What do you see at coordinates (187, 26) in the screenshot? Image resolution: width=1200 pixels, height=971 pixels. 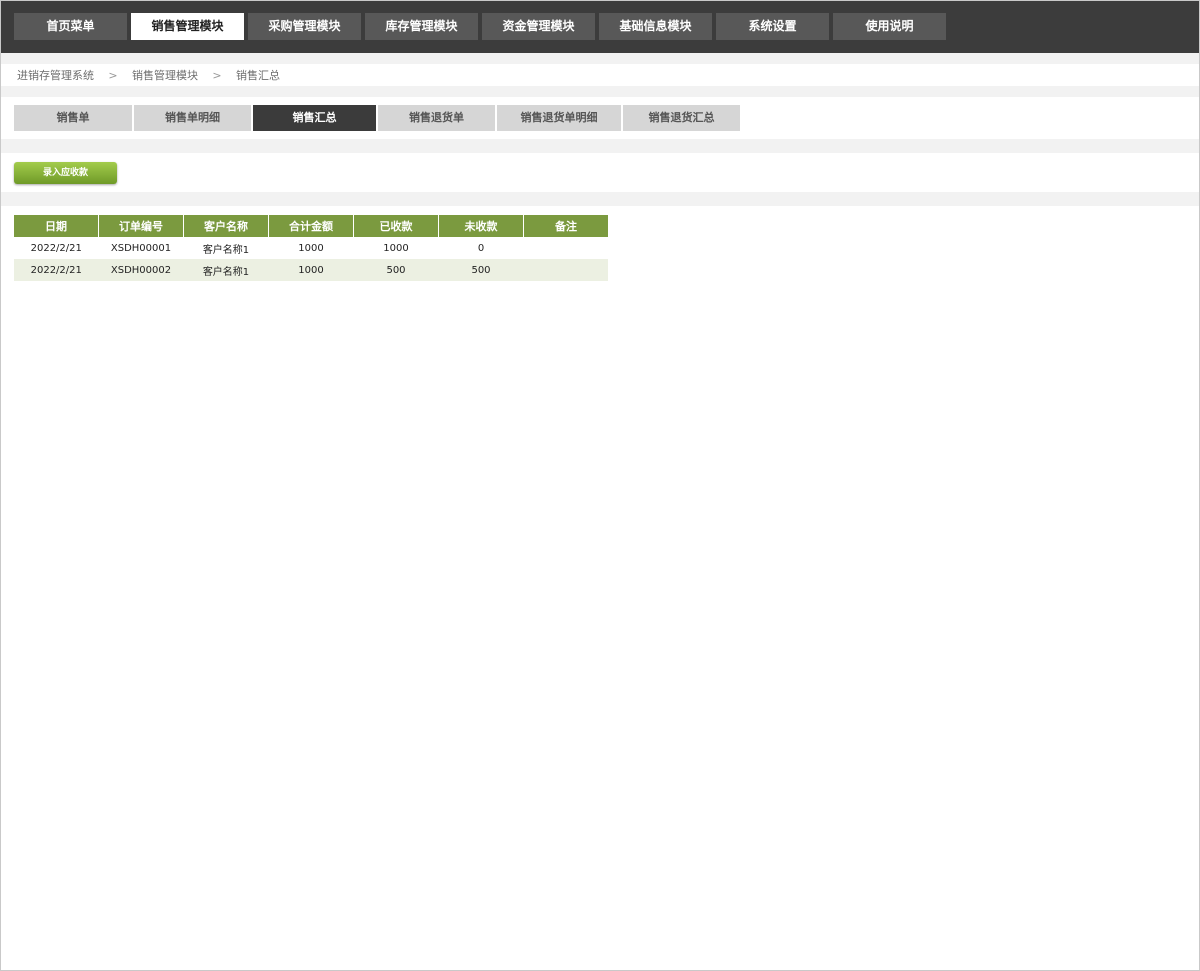 I see `topnav-sales: 销售管理模块` at bounding box center [187, 26].